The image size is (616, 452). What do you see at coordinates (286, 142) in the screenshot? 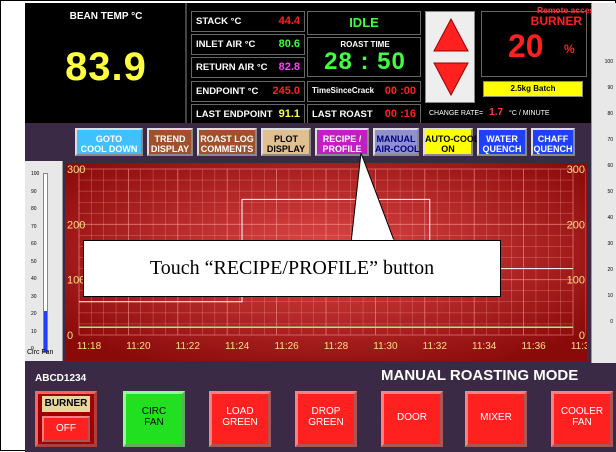
I see `function-button-plot-display: PLOT DISPLAY` at bounding box center [286, 142].